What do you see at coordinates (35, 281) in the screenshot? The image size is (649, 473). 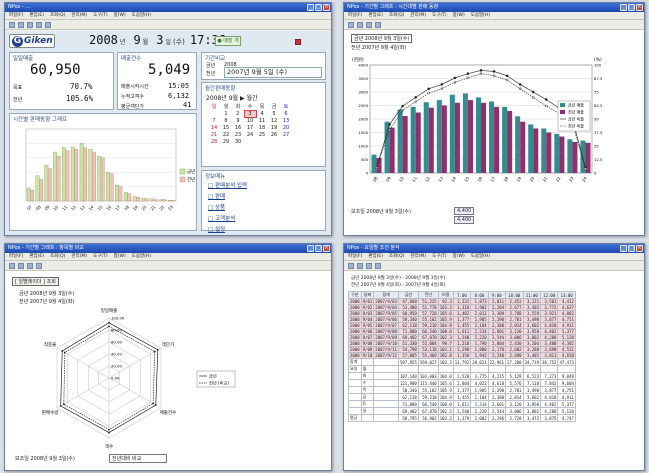 I see `radar-view-tag: [ 일별레이더 ] 조회` at bounding box center [35, 281].